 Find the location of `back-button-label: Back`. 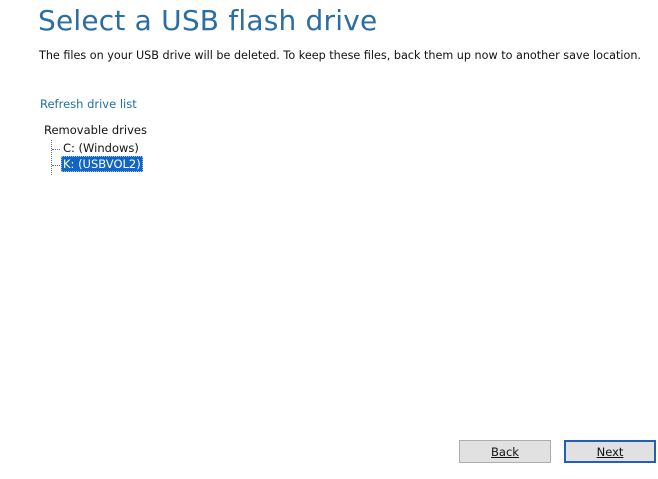

back-button-label: Back is located at coordinates (505, 451).